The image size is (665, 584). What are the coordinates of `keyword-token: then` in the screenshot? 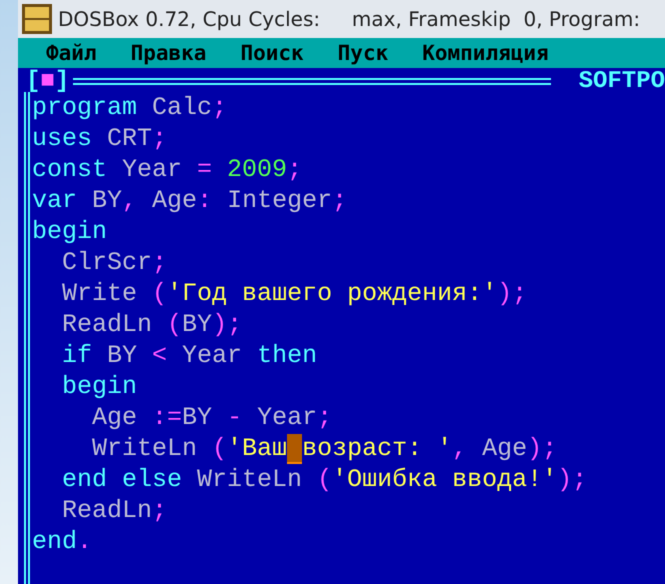 It's located at (287, 355).